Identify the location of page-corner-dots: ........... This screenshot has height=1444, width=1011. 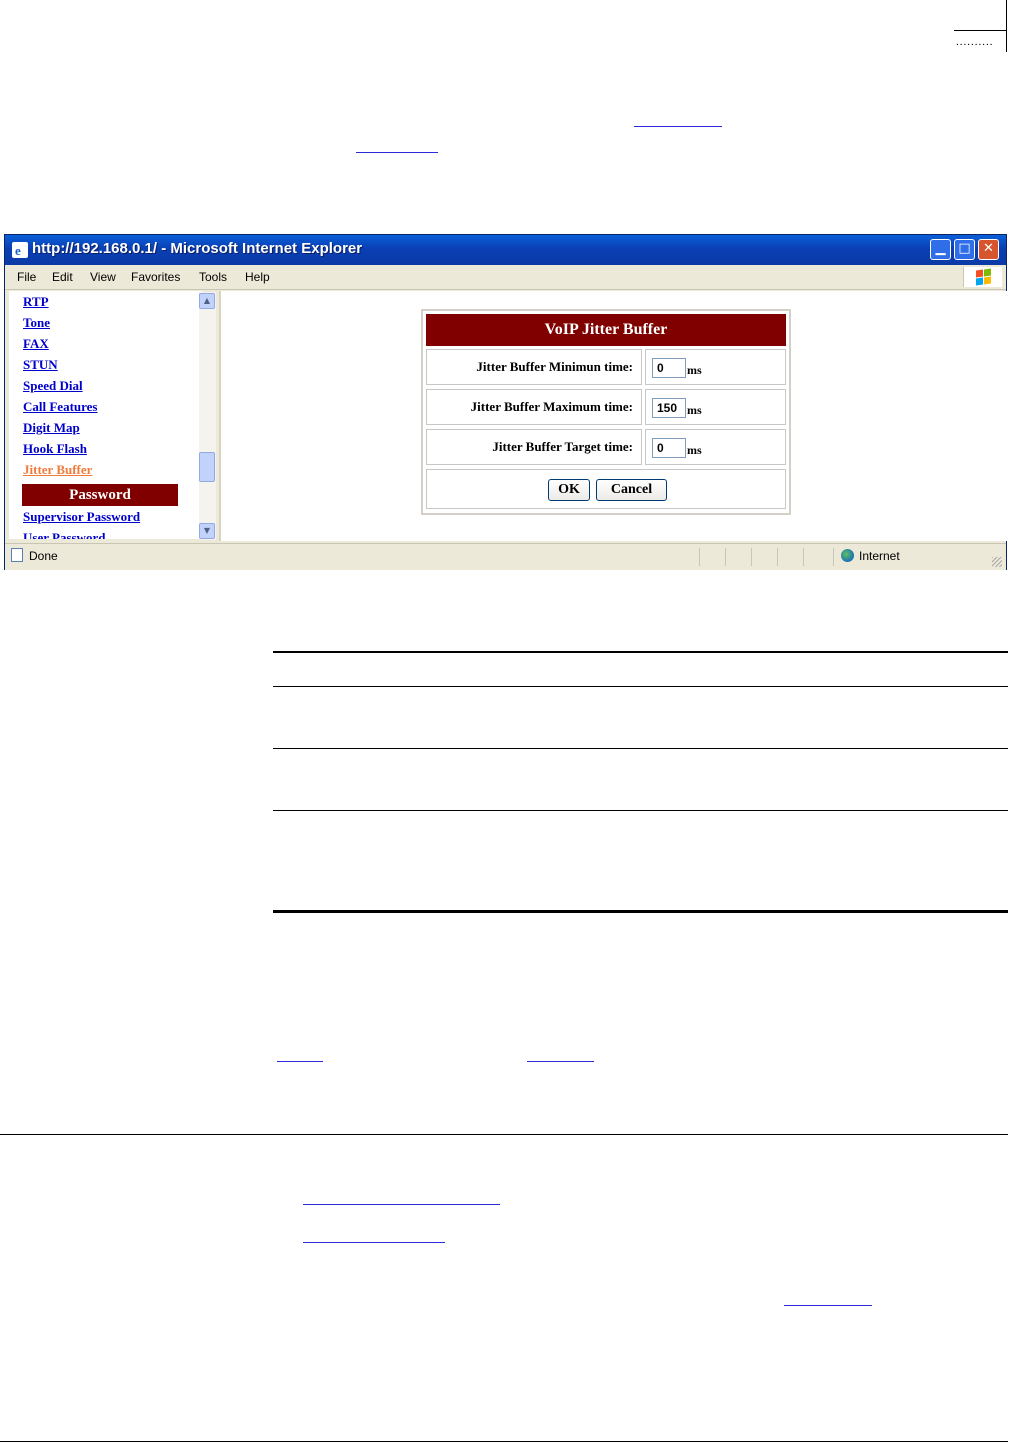
(975, 42).